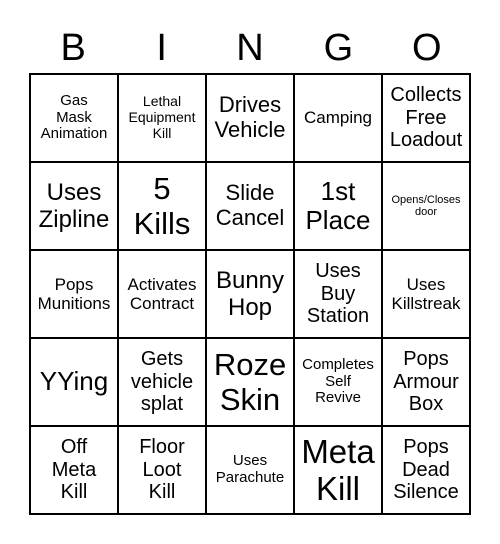 This screenshot has width=500, height=544. Describe the element at coordinates (162, 382) in the screenshot. I see `bingo-cell: Gets vehicle splat` at that location.